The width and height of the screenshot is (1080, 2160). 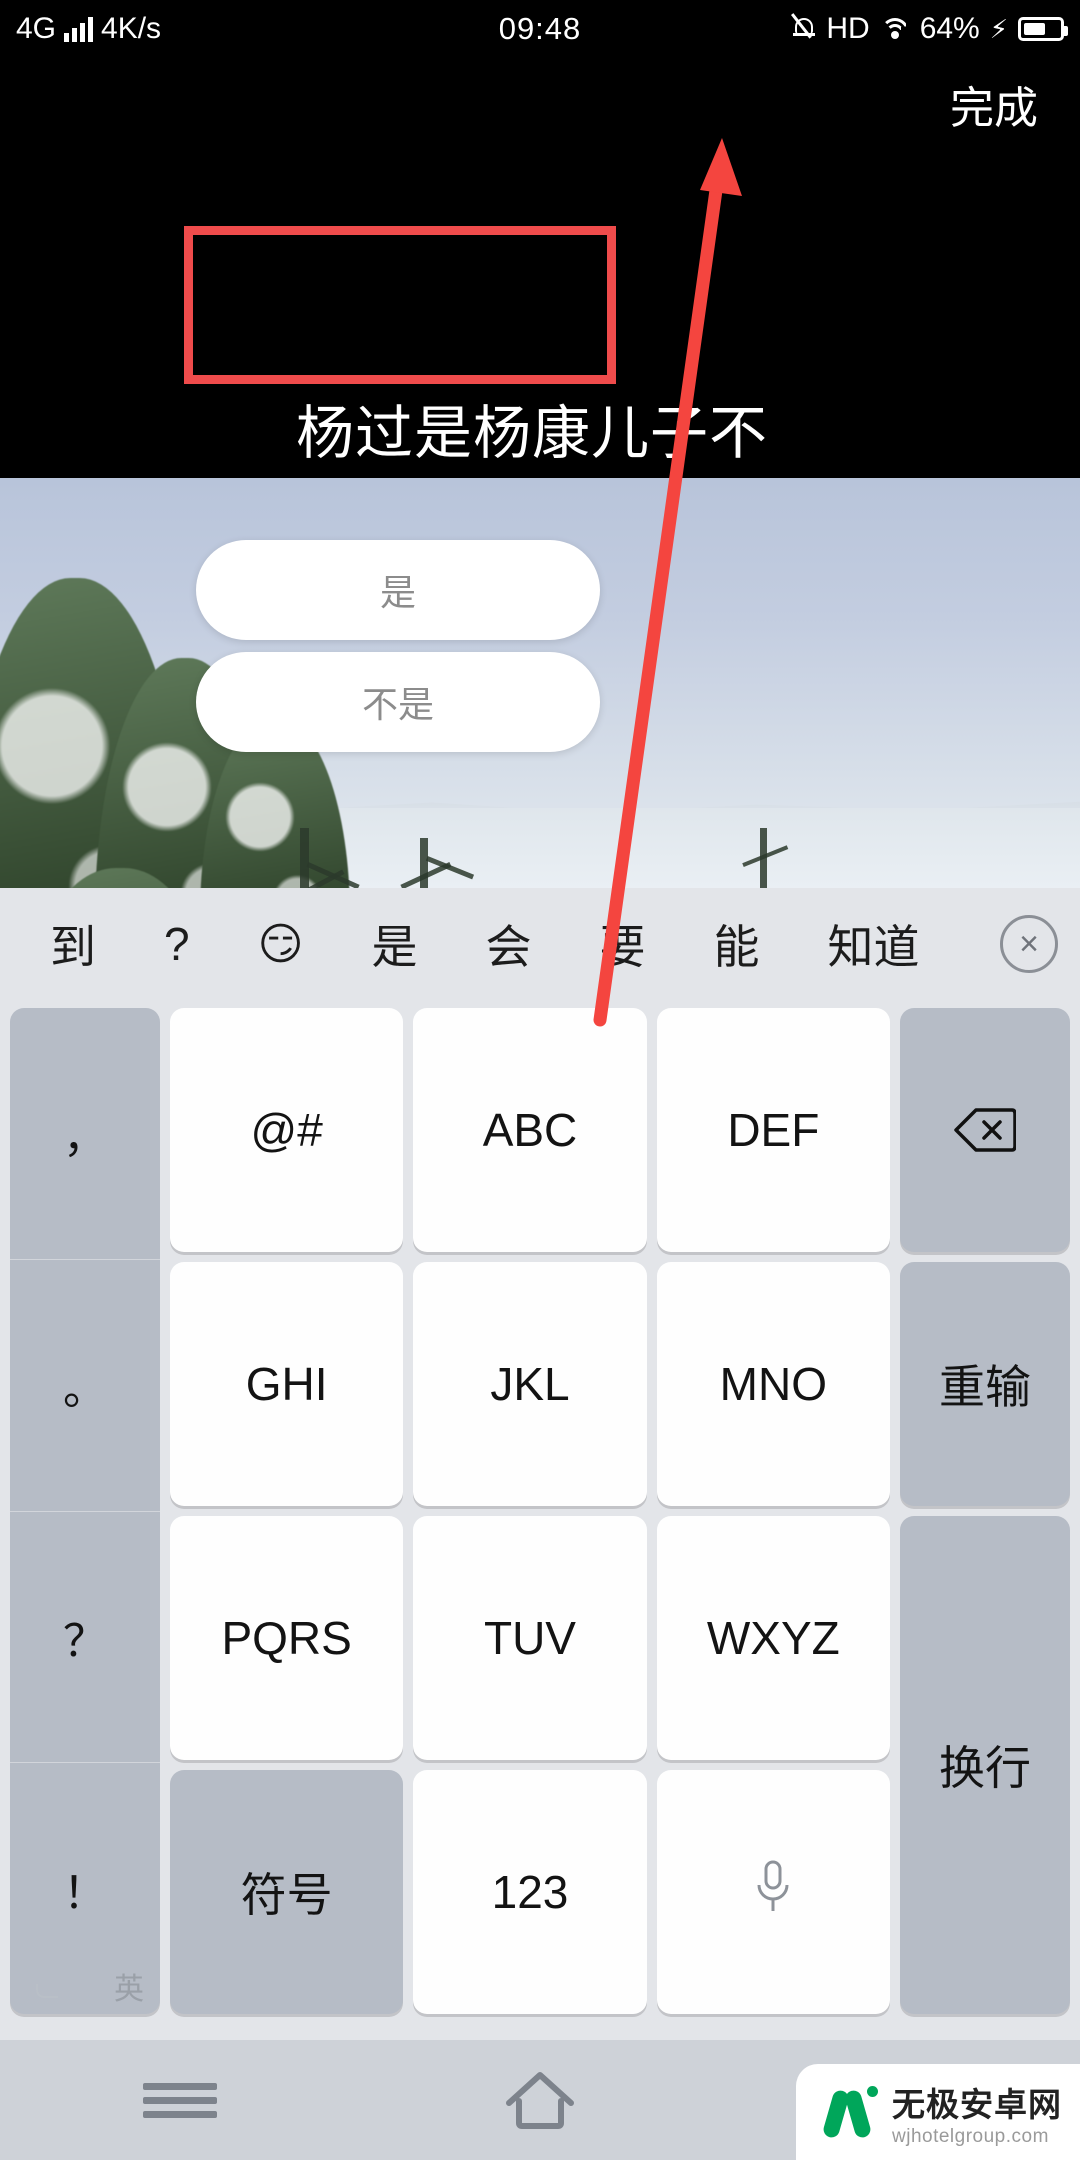 I want to click on poll-option-no: 不是, so click(x=398, y=702).